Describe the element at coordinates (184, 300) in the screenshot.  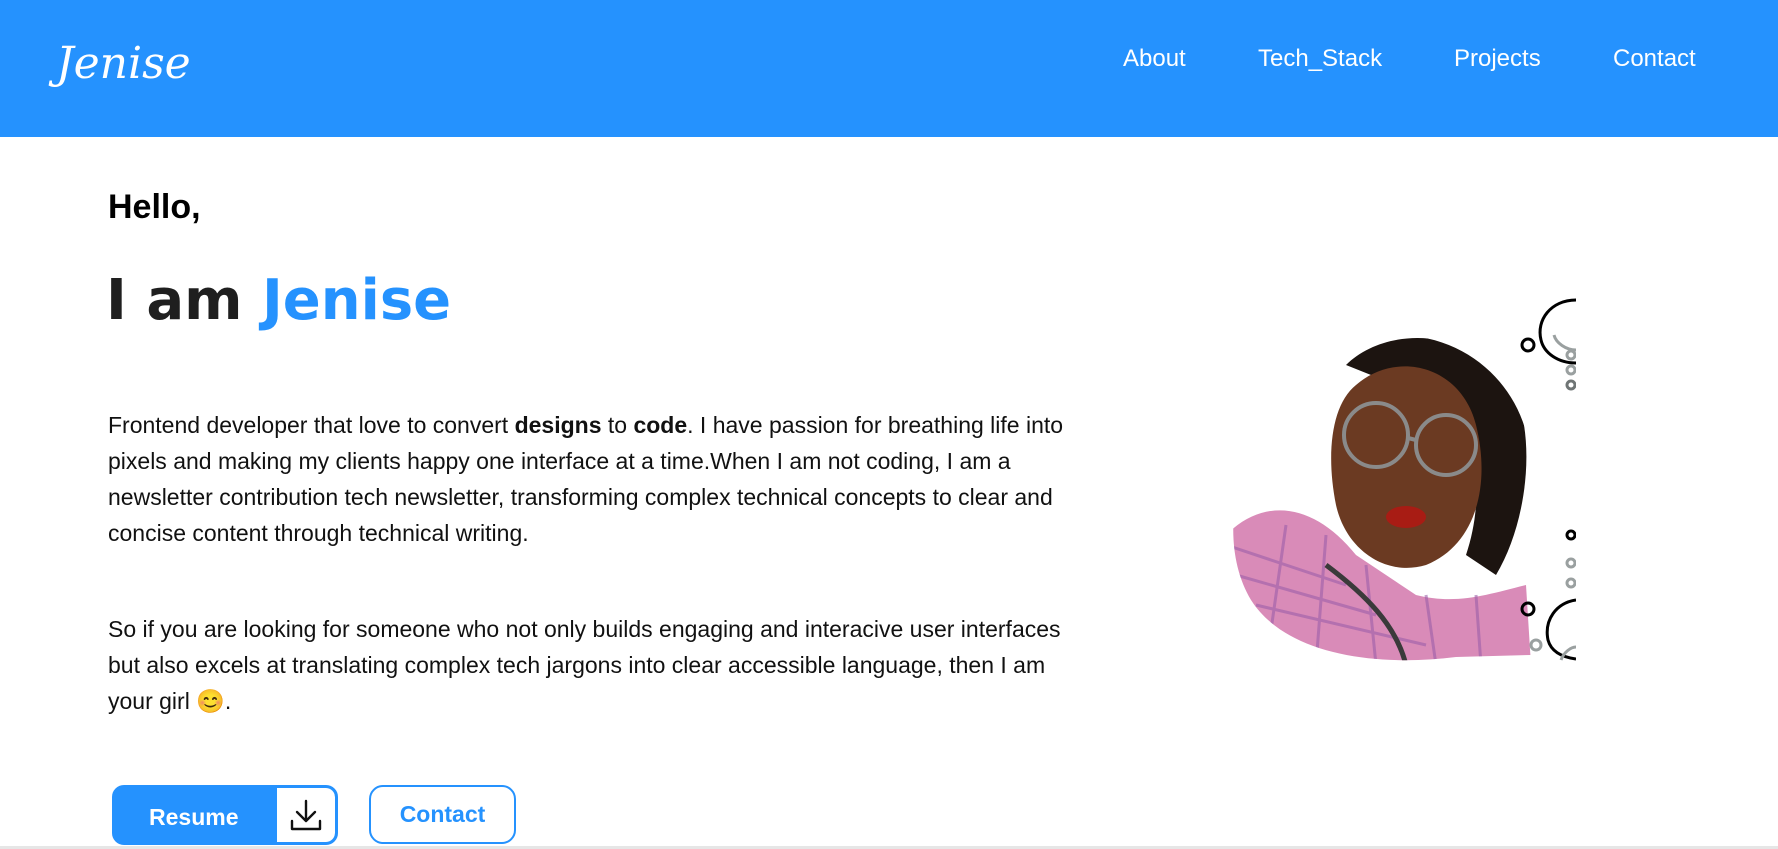
I see `intro-prefix: I am` at that location.